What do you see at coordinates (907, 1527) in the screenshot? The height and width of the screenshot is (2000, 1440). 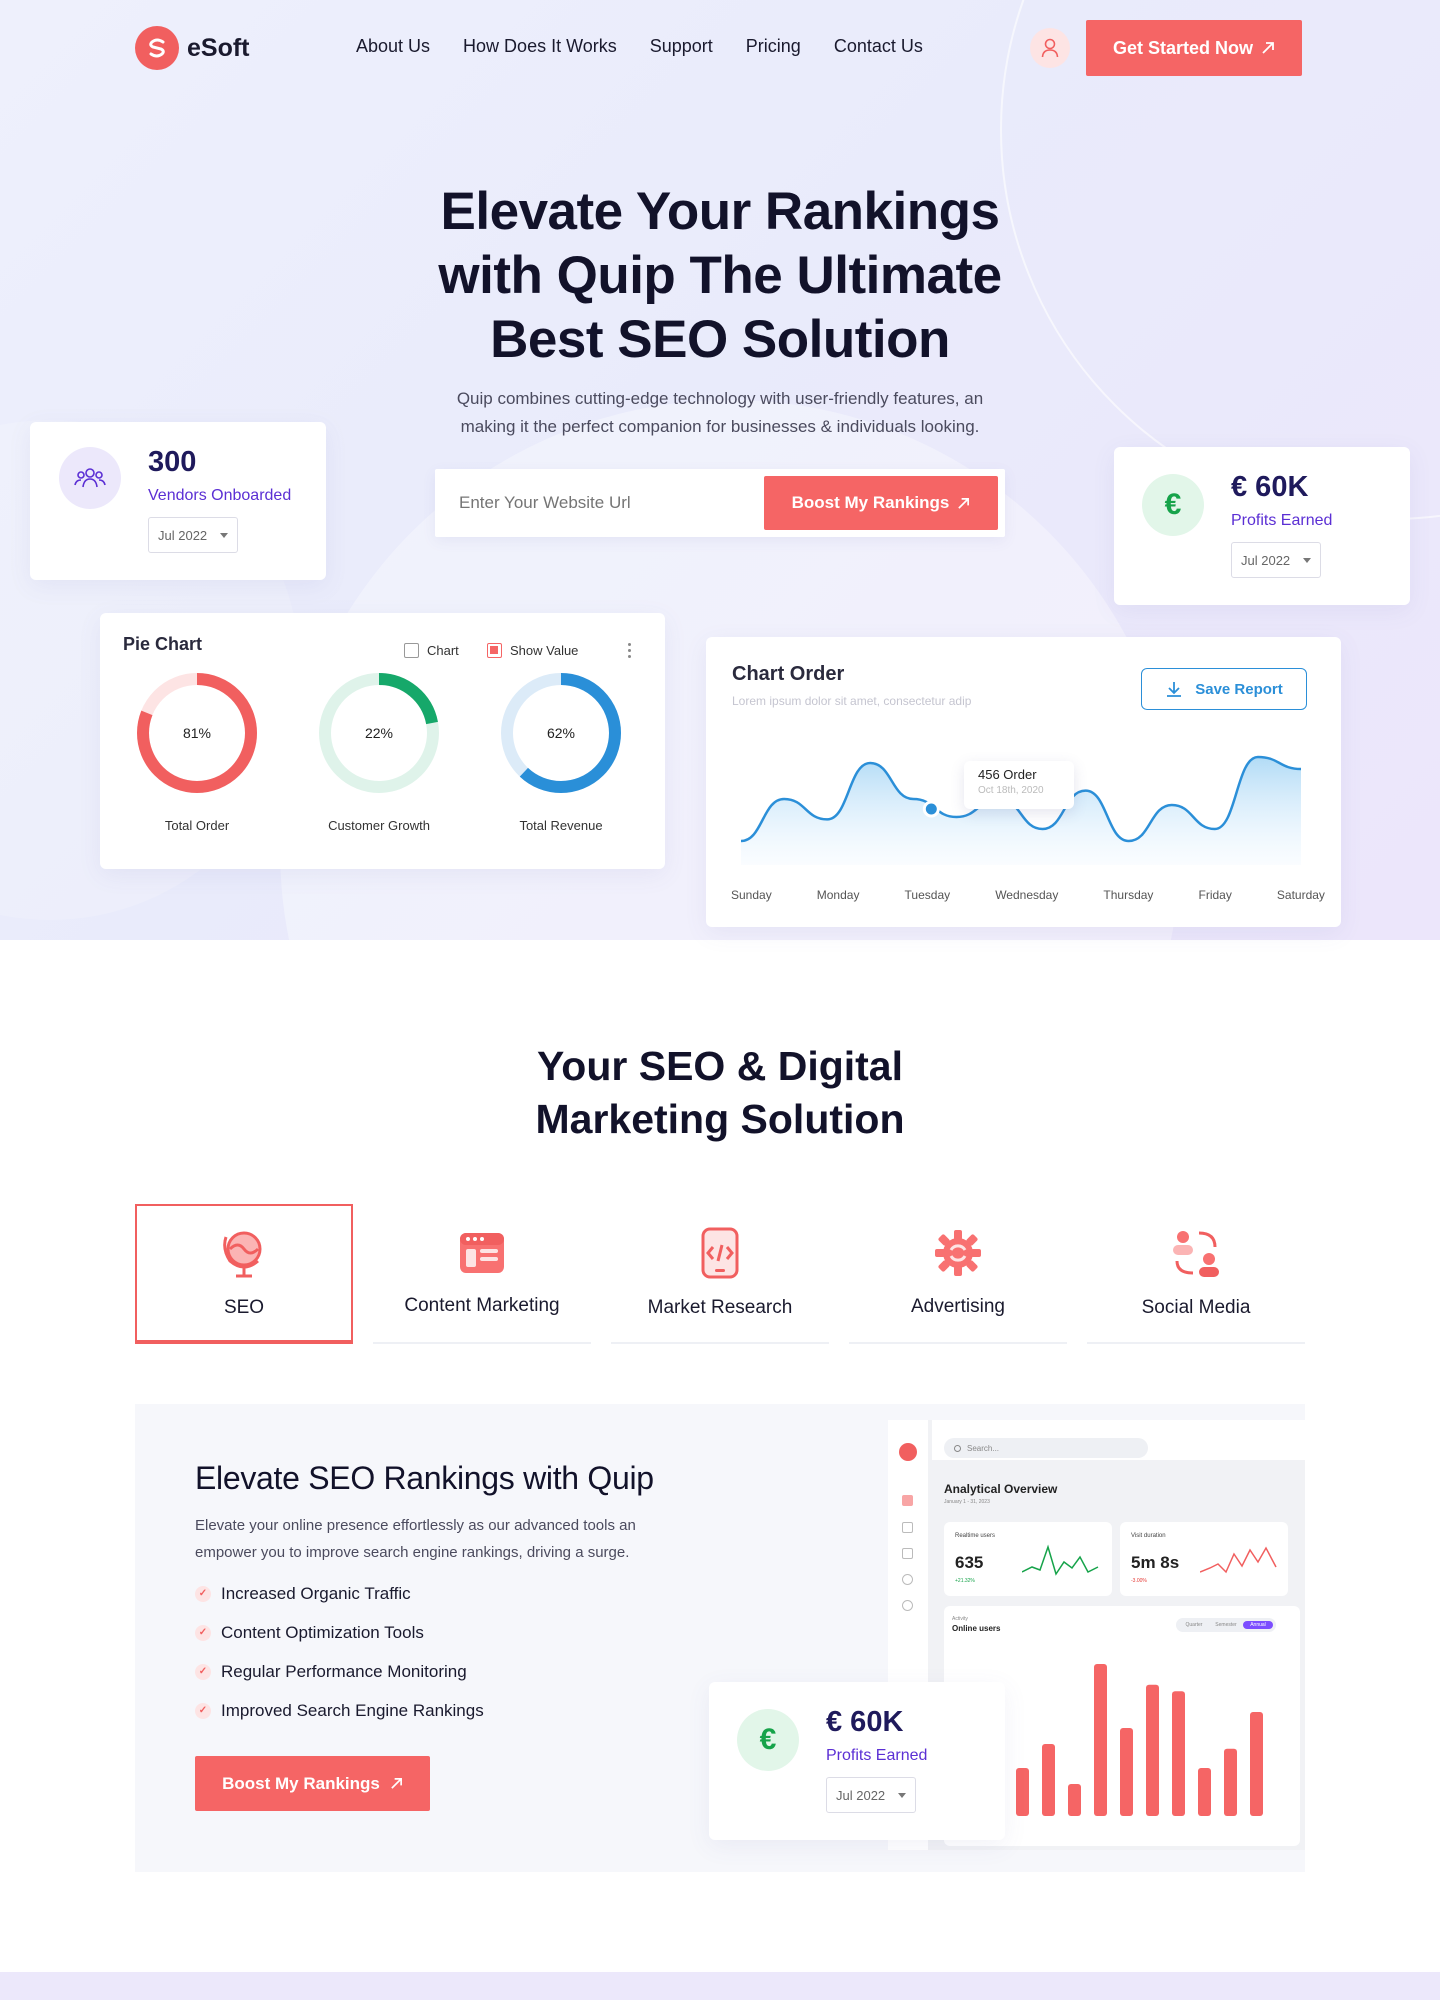 I see `calendar-icon` at bounding box center [907, 1527].